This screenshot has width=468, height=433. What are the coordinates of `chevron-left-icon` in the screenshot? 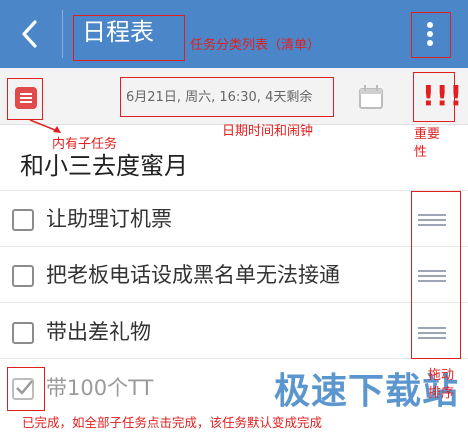 It's located at (29, 34).